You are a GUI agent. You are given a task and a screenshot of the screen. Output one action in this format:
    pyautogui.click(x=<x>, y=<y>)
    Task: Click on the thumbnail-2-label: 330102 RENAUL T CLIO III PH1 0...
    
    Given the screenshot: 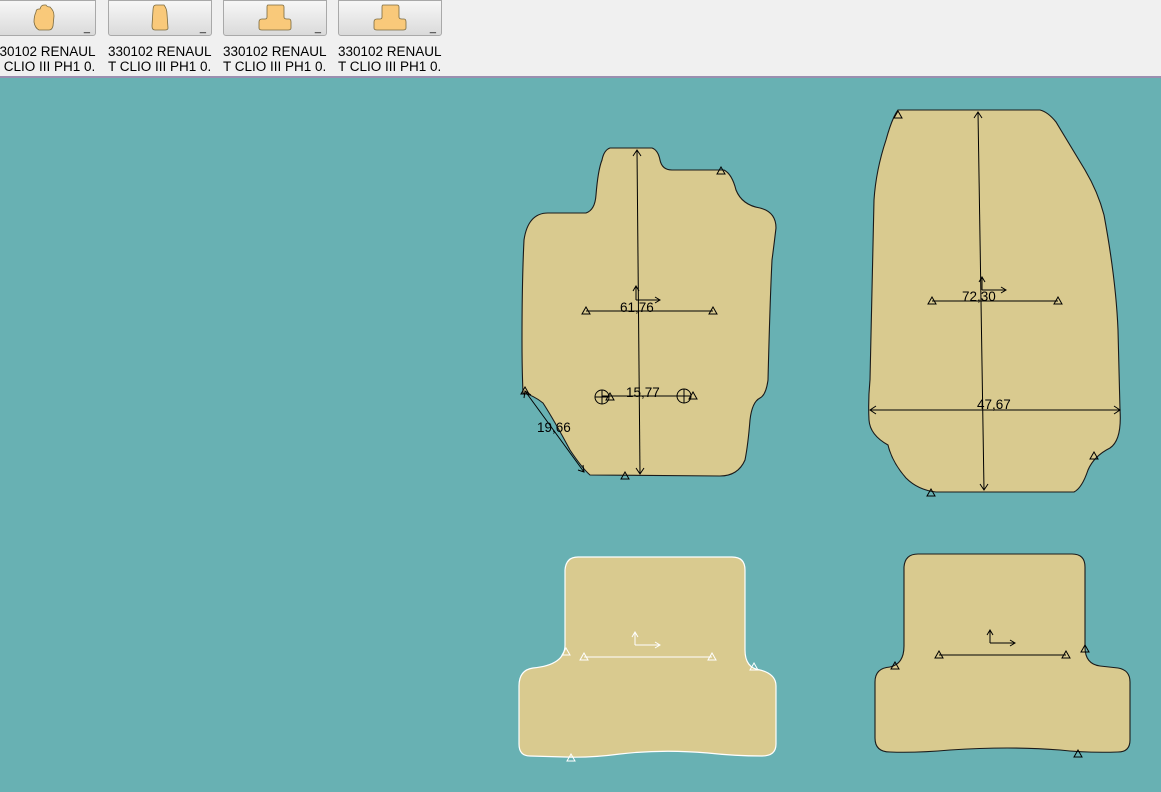 What is the action you would take?
    pyautogui.click(x=160, y=59)
    